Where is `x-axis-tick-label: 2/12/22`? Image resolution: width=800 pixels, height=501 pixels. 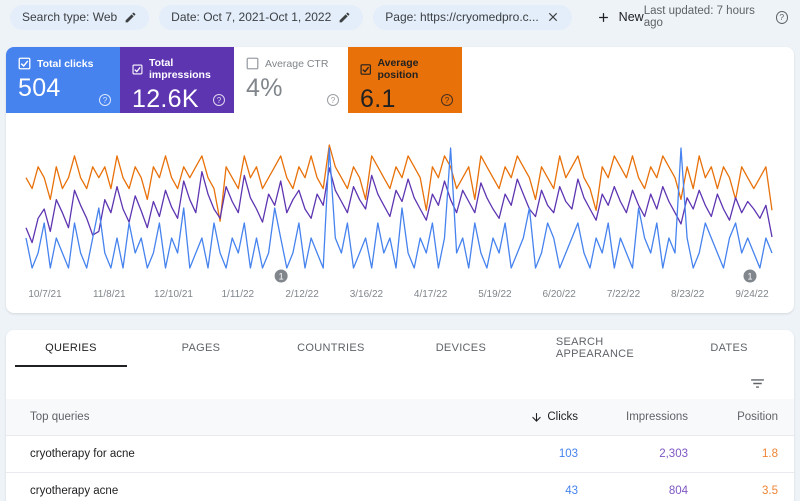 x-axis-tick-label: 2/12/22 is located at coordinates (302, 294).